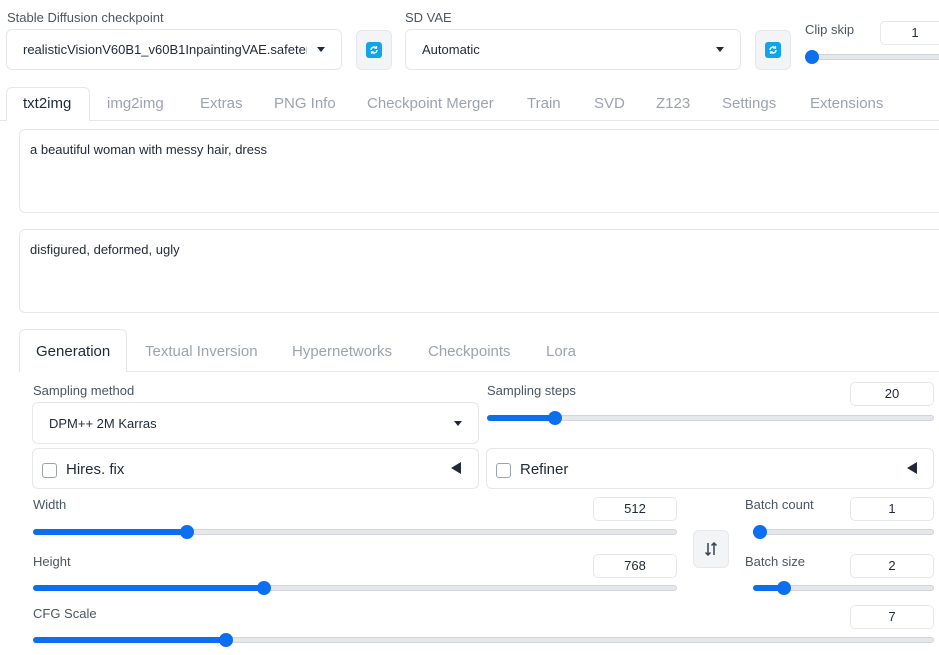 The width and height of the screenshot is (939, 655). I want to click on batch-size-input: 2, so click(892, 566).